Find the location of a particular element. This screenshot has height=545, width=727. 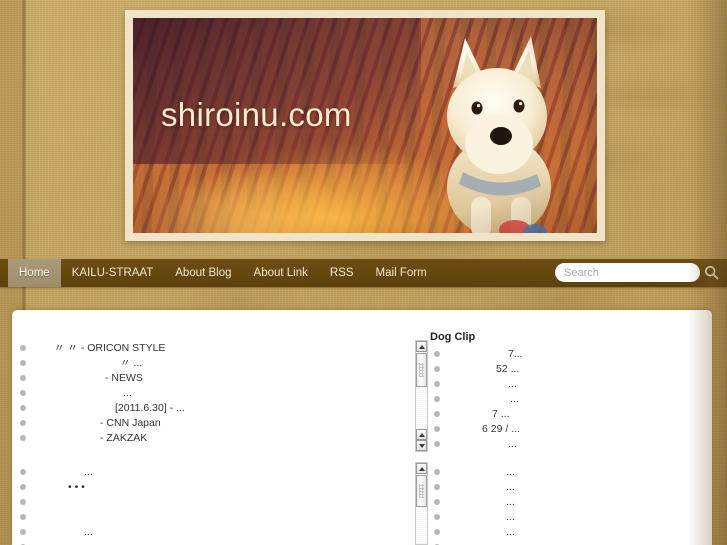

nav-item-home: Home is located at coordinates (34, 273).